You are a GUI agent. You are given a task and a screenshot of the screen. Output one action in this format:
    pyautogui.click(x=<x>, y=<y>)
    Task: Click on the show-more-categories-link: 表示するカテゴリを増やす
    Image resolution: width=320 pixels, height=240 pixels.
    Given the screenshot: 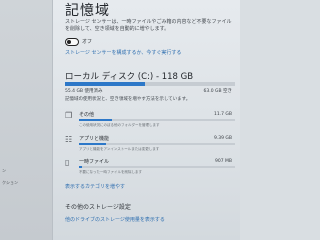 What is the action you would take?
    pyautogui.click(x=95, y=186)
    